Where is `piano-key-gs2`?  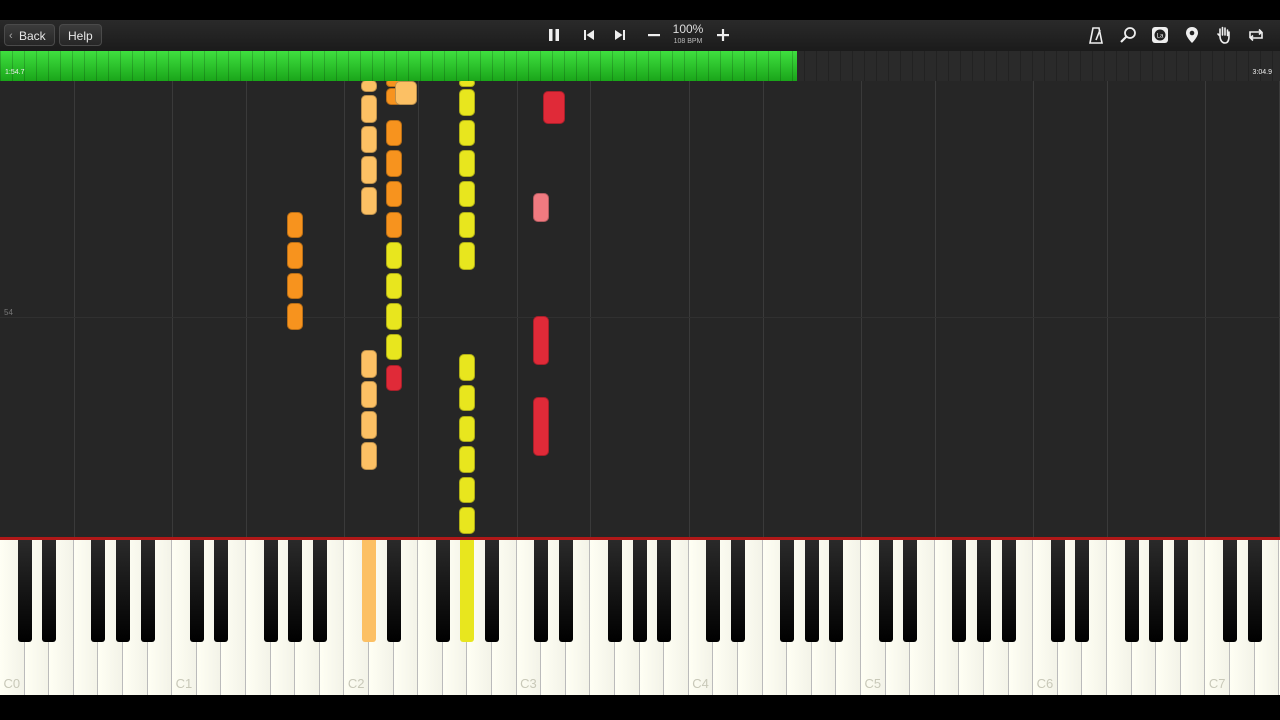
piano-key-gs2 is located at coordinates (467, 591).